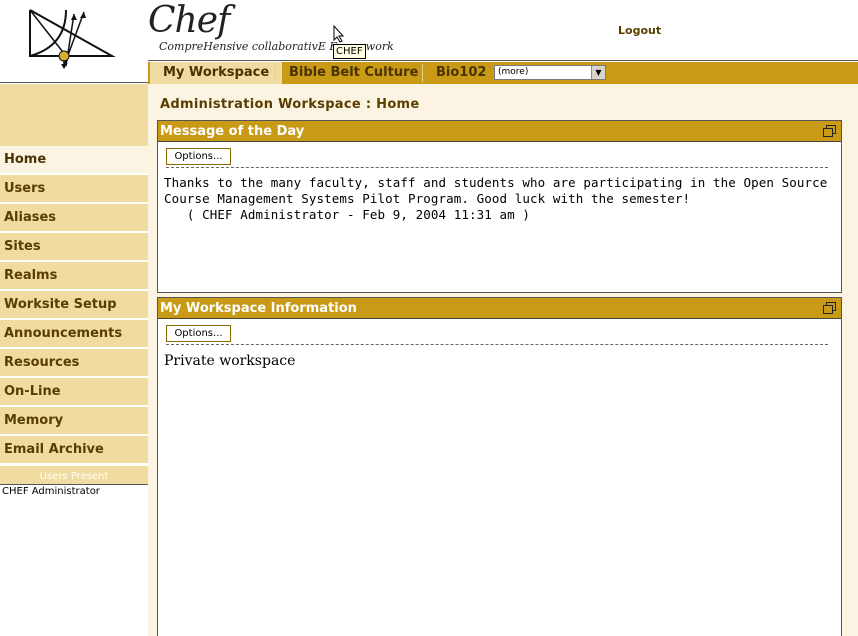 This screenshot has width=858, height=636. Describe the element at coordinates (74, 363) in the screenshot. I see `sidebar-item-resources: Resources` at that location.